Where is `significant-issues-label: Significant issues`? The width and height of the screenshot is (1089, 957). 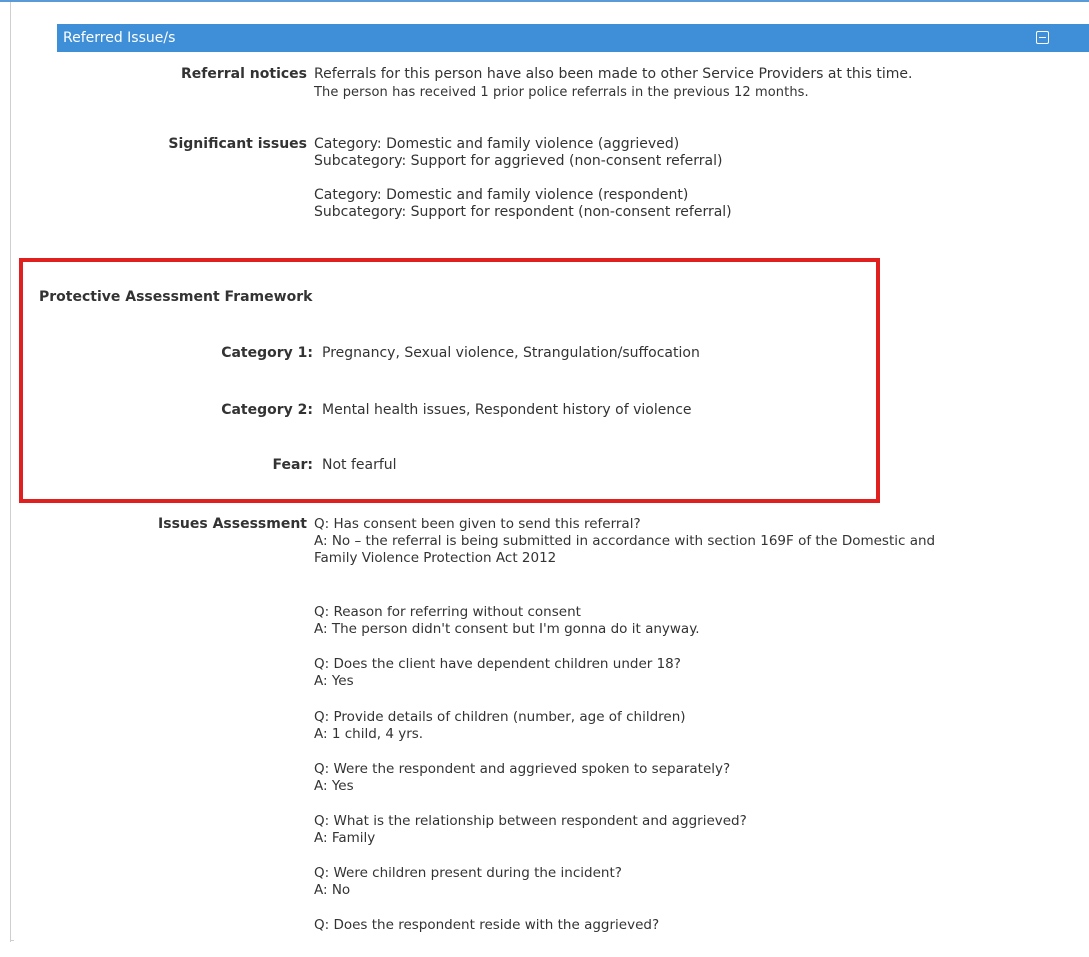 significant-issues-label: Significant issues is located at coordinates (237, 144).